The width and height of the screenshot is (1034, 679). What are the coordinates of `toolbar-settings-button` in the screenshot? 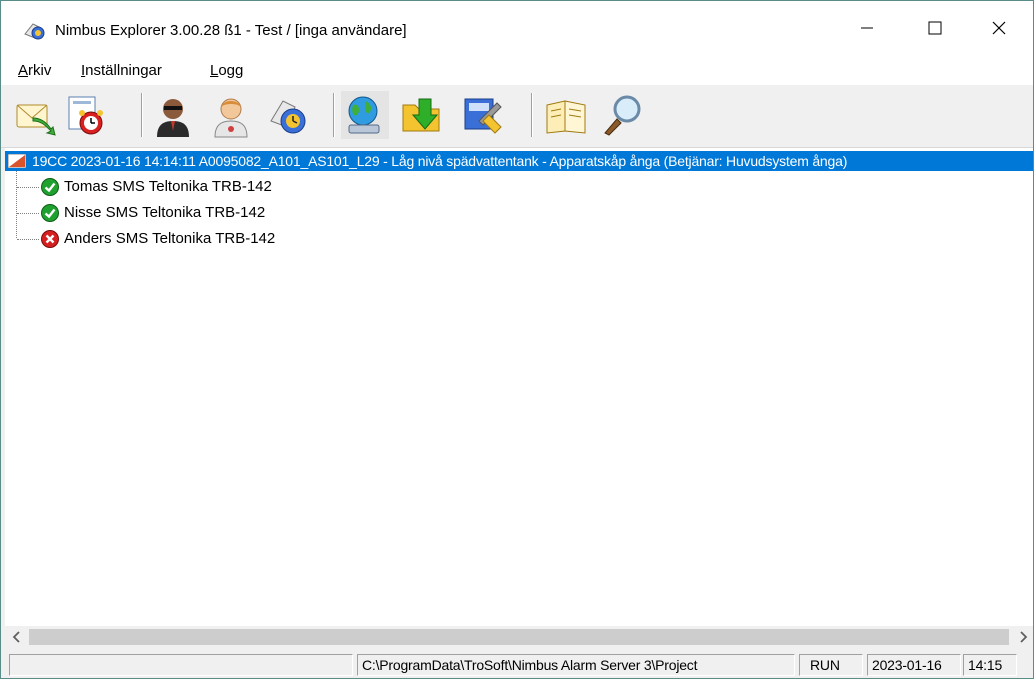 It's located at (481, 115).